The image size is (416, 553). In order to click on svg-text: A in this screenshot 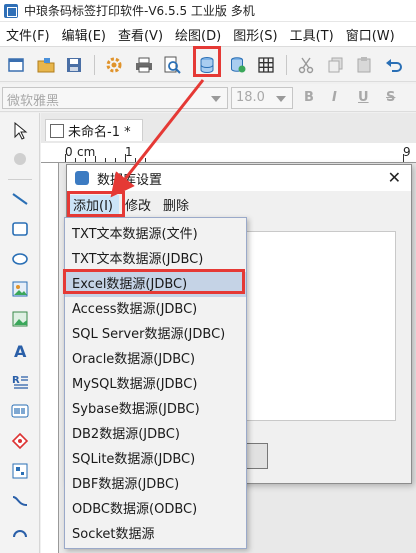, I will do `click(20, 351)`.